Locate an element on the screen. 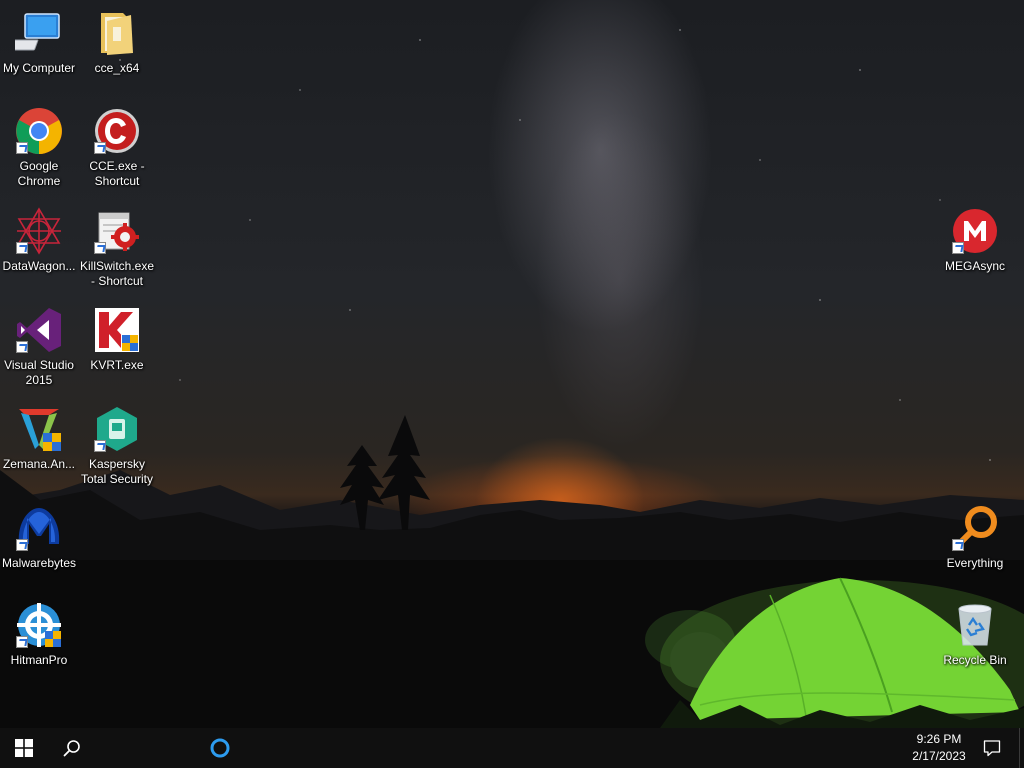 Image resolution: width=1024 pixels, height=768 pixels. desktop-icon-kaspersky: Kaspersky Total Security is located at coordinates (117, 445).